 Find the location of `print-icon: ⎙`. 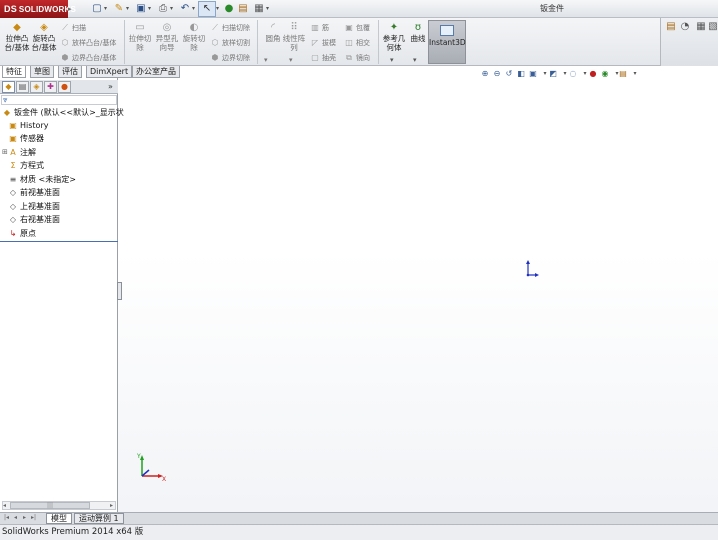

print-icon: ⎙ is located at coordinates (163, 9).